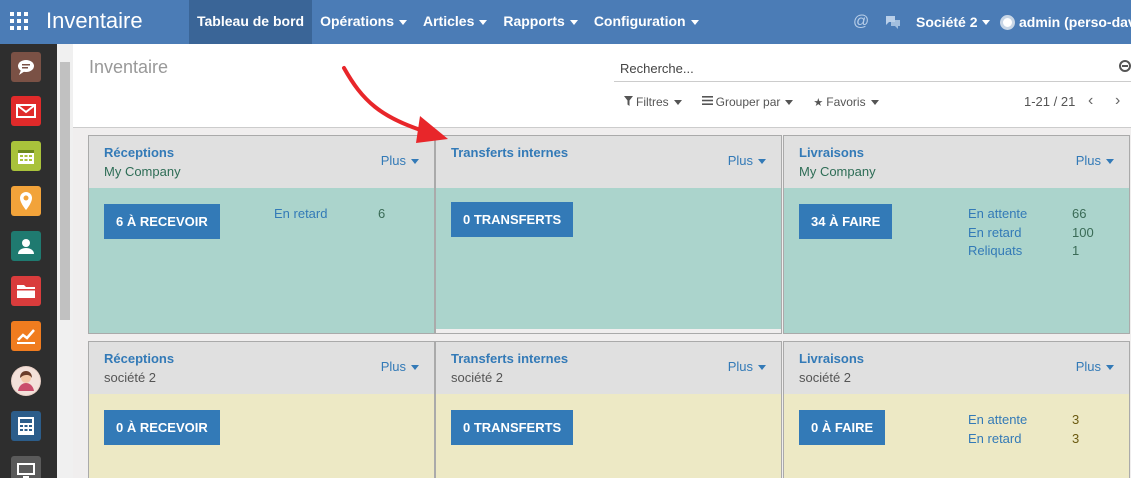  Describe the element at coordinates (653, 102) in the screenshot. I see `filters-button: Filtres` at that location.